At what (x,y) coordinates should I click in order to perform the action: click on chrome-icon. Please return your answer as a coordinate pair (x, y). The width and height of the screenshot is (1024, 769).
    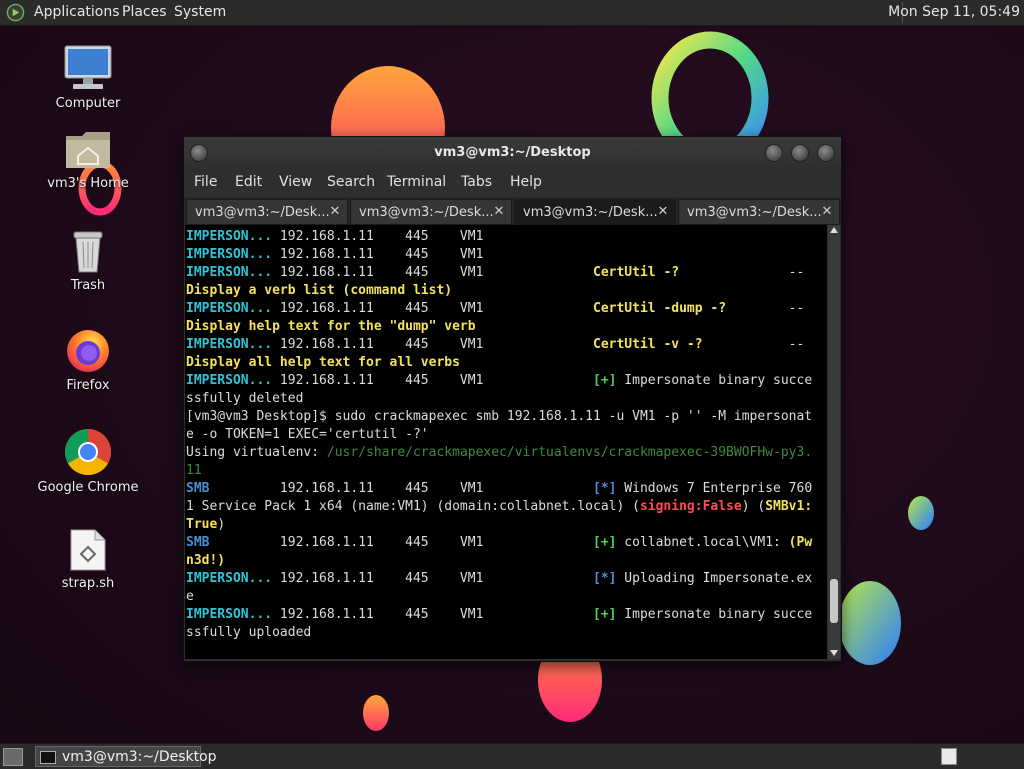
    Looking at the image, I should click on (88, 452).